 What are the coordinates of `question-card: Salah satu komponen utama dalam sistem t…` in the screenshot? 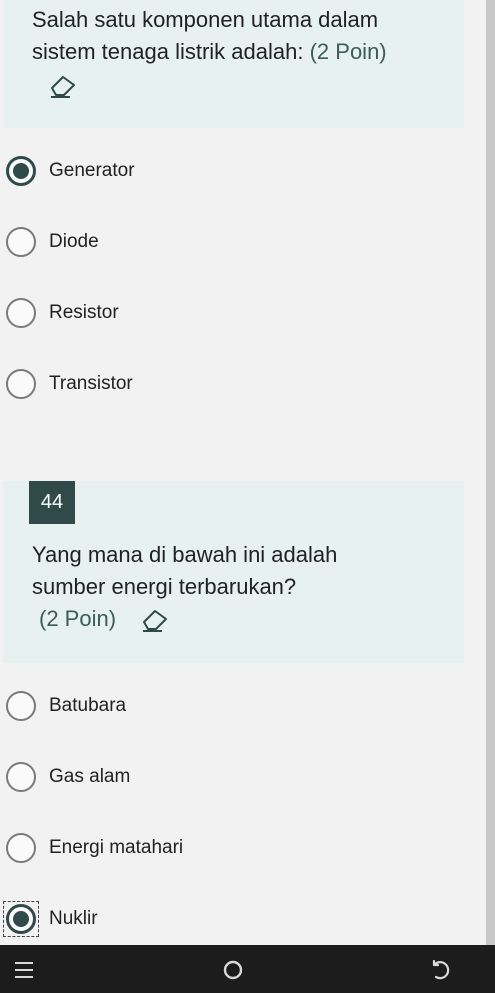 It's located at (233, 64).